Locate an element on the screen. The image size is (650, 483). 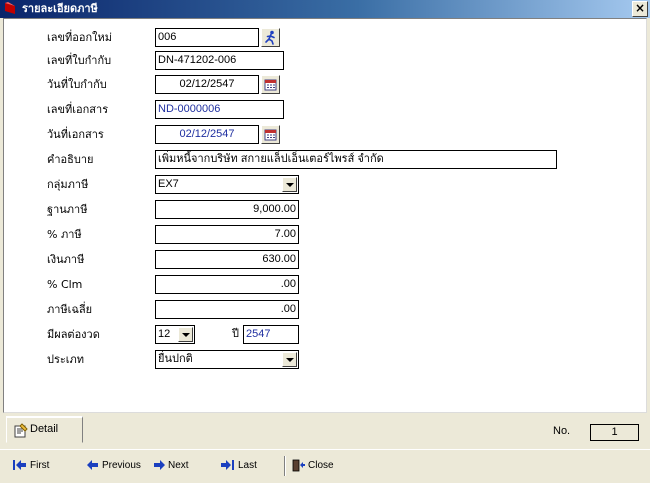
tax-amount-field: 630.00 is located at coordinates (227, 259).